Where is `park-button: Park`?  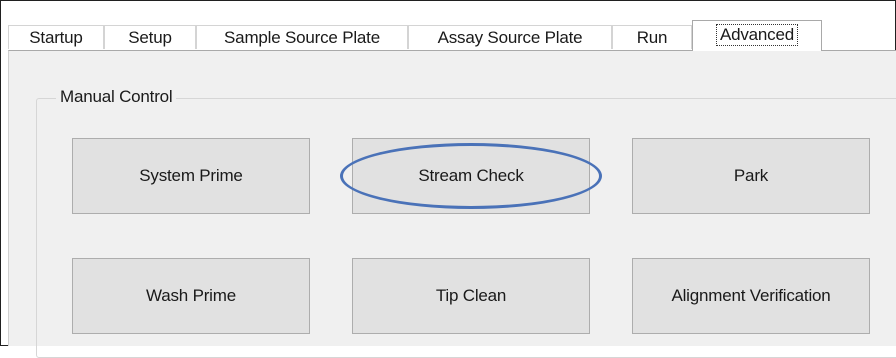 park-button: Park is located at coordinates (751, 176).